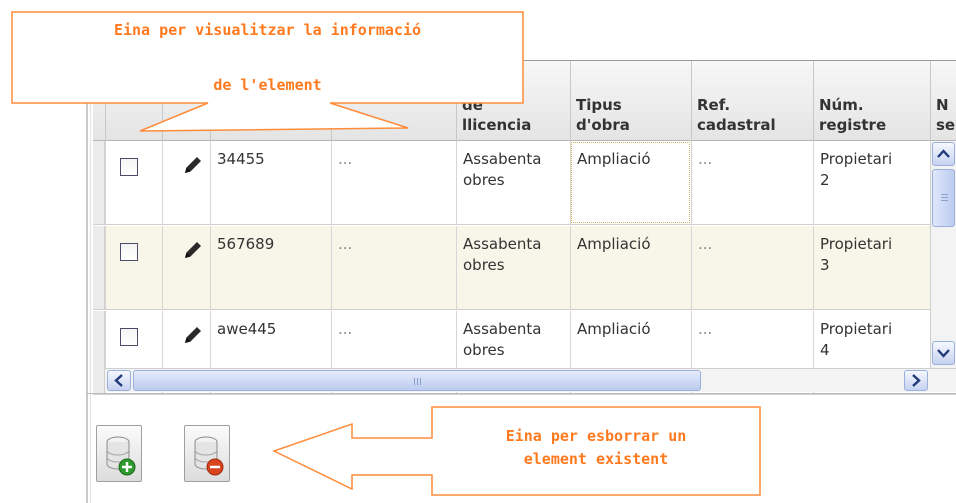  What do you see at coordinates (596, 436) in the screenshot?
I see `delete-tool-callout-line1: Eina per esborrar un` at bounding box center [596, 436].